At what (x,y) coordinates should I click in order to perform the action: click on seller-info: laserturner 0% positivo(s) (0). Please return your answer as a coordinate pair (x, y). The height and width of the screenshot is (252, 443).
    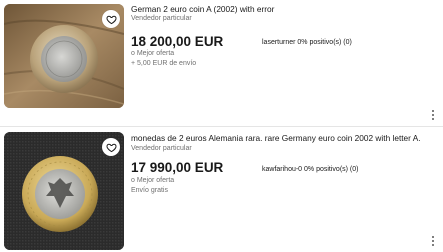
    Looking at the image, I should click on (307, 42).